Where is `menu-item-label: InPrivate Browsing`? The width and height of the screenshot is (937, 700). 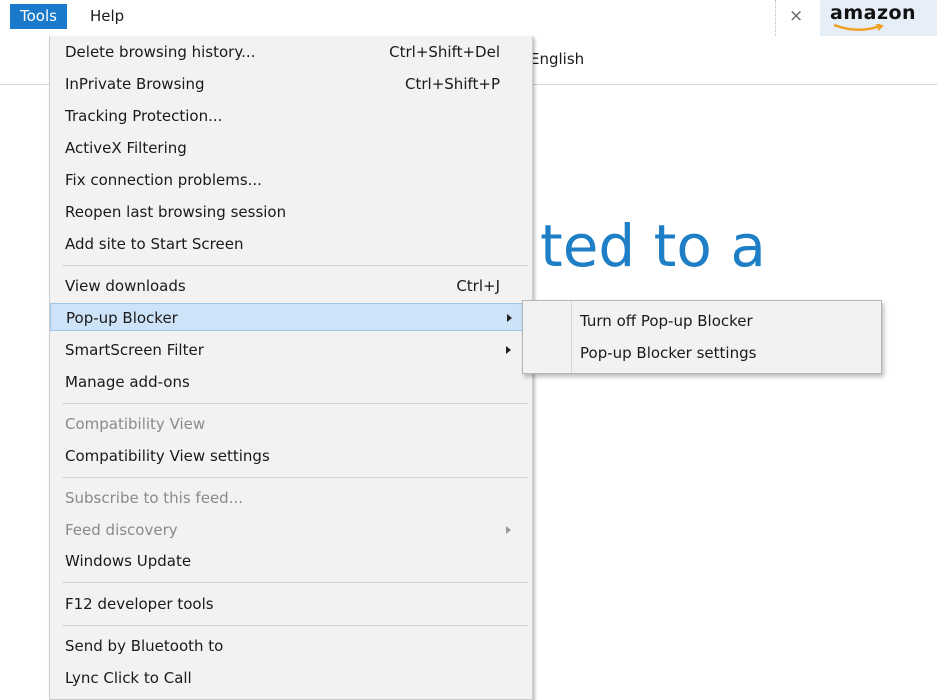
menu-item-label: InPrivate Browsing is located at coordinates (135, 84).